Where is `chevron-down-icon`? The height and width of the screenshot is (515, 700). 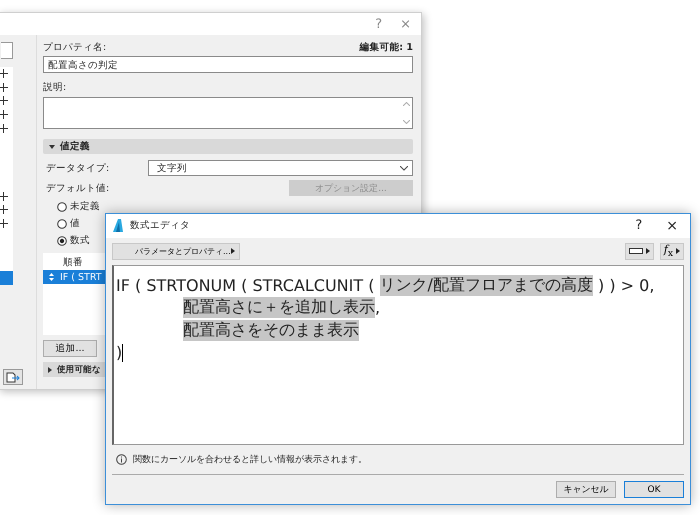
chevron-down-icon is located at coordinates (404, 168).